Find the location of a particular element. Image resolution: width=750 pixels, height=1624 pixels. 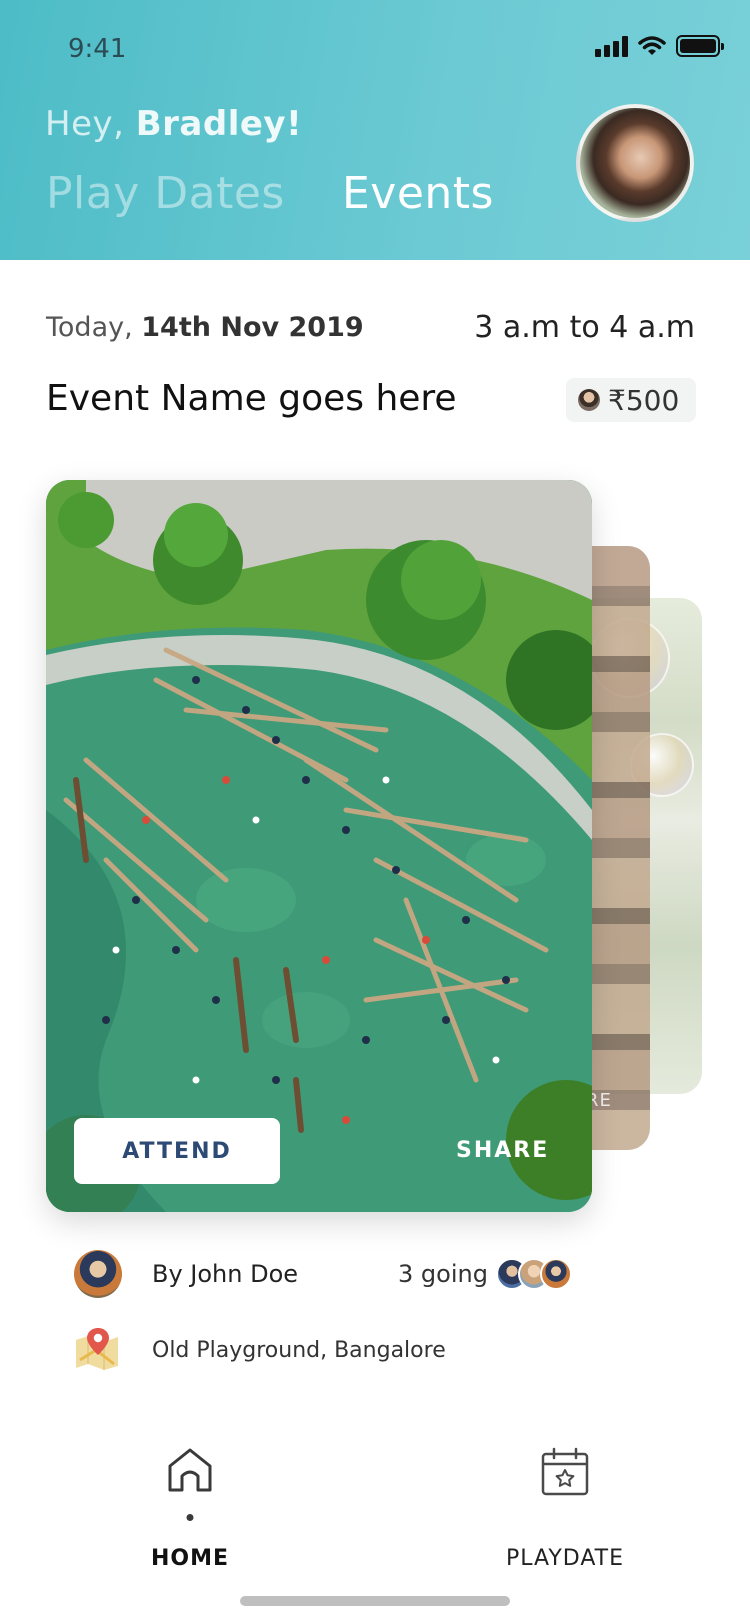

location-text: Old Playground, Bangalore is located at coordinates (299, 1350).